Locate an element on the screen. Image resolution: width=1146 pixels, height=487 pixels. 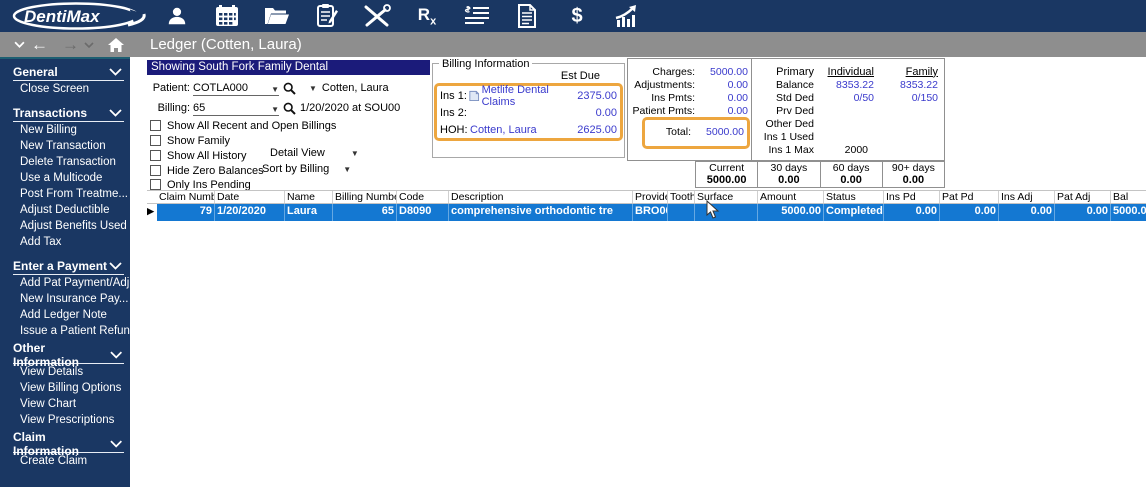
navigation-bar: ← → Ledger (Cotten, Laura) is located at coordinates (573, 44).